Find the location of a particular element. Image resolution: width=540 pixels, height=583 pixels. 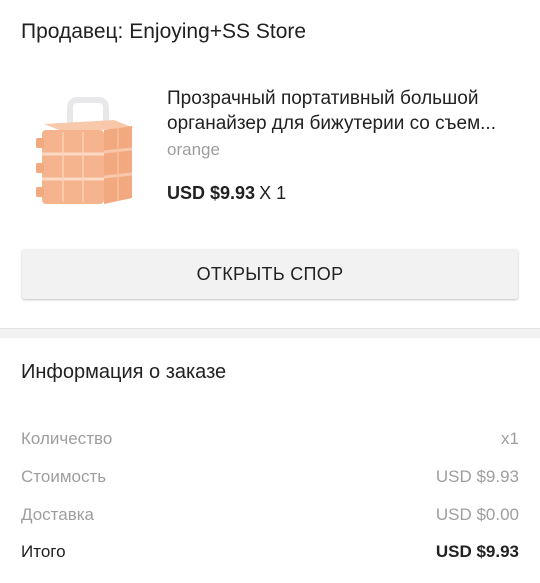

order-row-value: x1 is located at coordinates (510, 438).